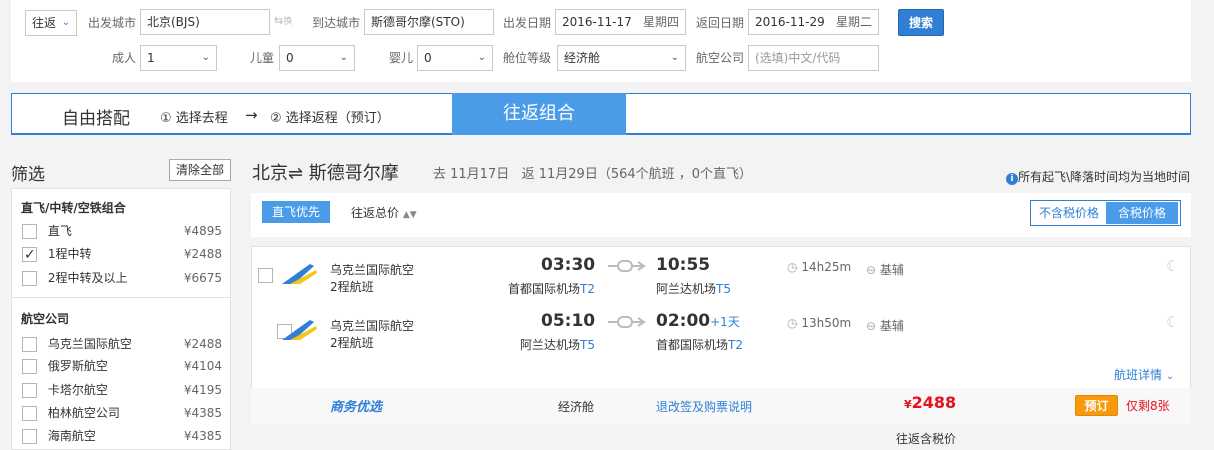 The image size is (1214, 450). I want to click on from-city-input: 北京(BJS), so click(205, 22).